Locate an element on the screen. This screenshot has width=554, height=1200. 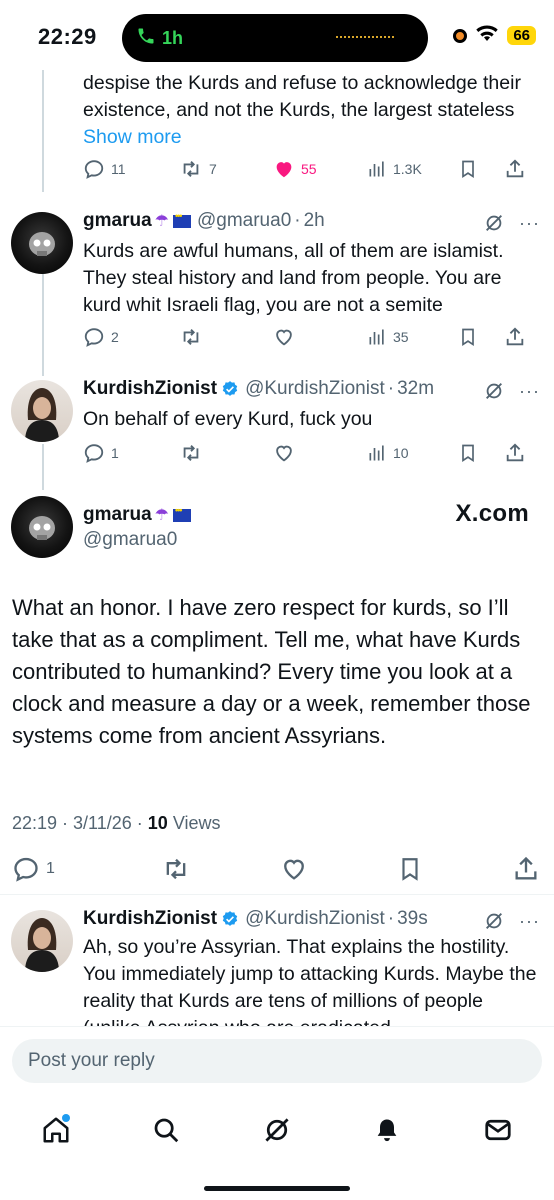
phone-icon is located at coordinates (146, 38).